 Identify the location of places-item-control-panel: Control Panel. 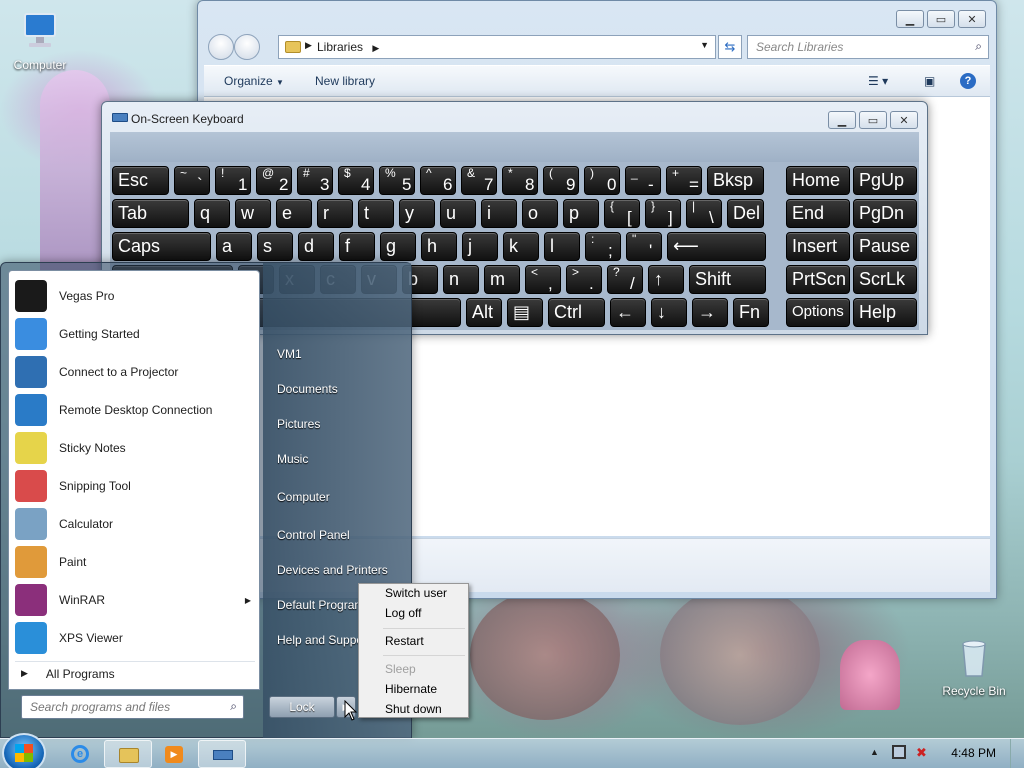
(313, 535).